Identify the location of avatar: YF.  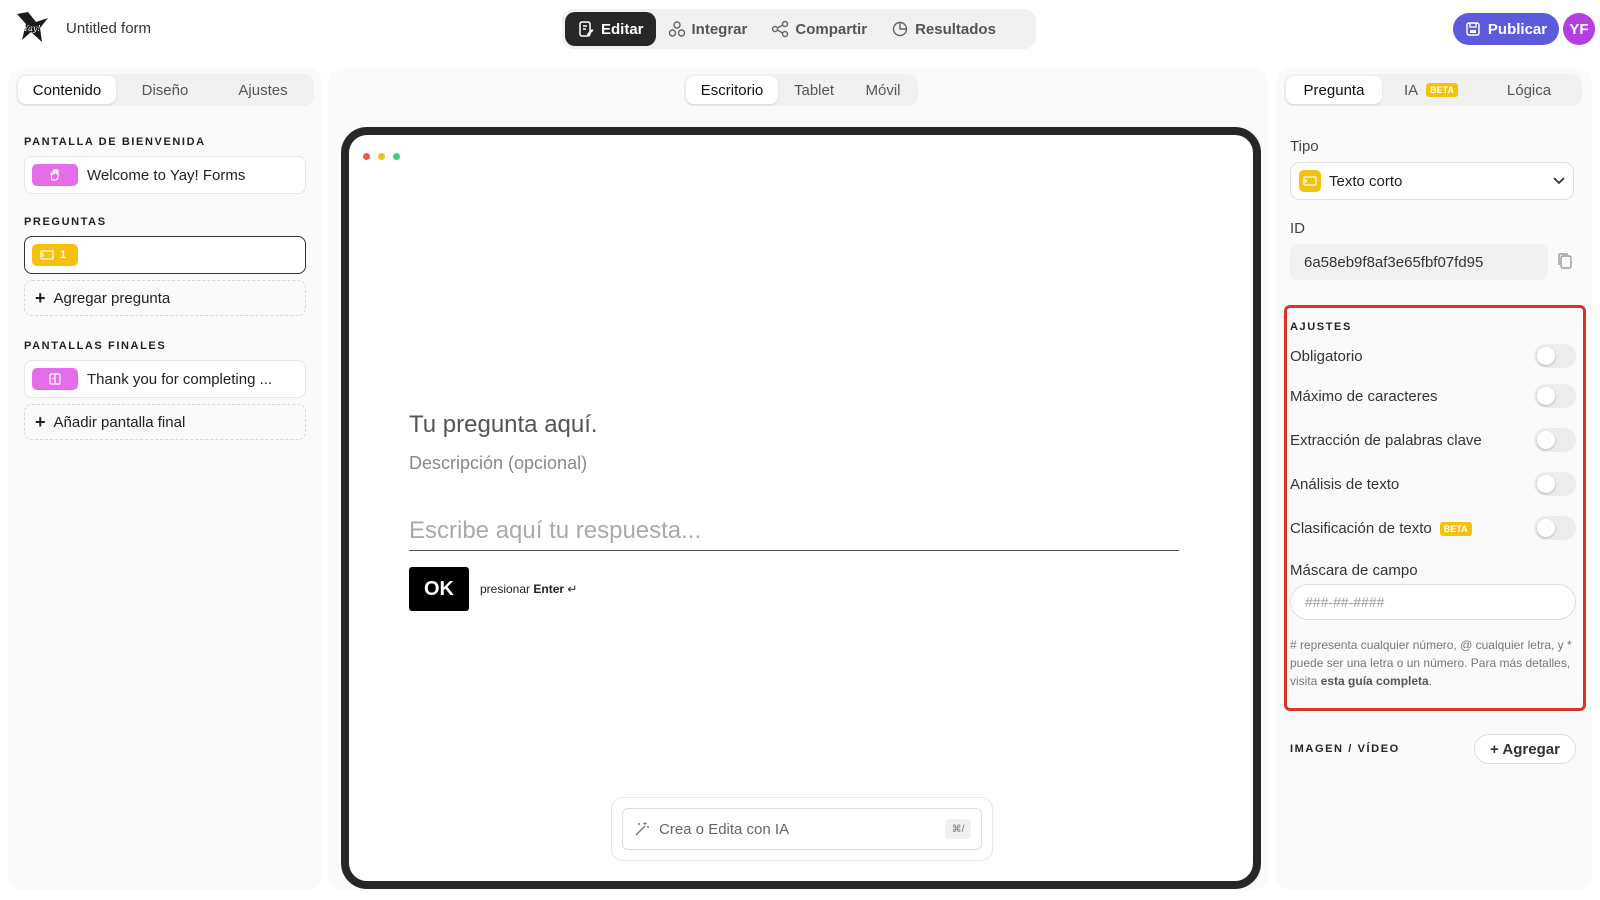
(1579, 29).